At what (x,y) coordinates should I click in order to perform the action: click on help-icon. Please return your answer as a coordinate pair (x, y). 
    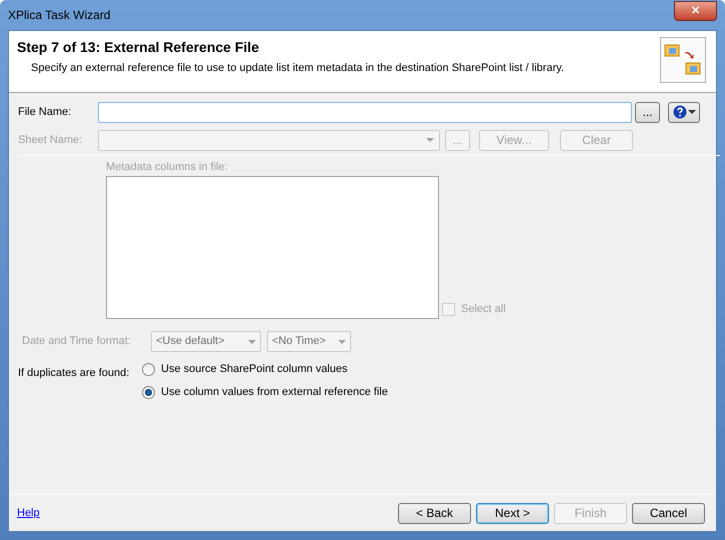
    Looking at the image, I should click on (679, 112).